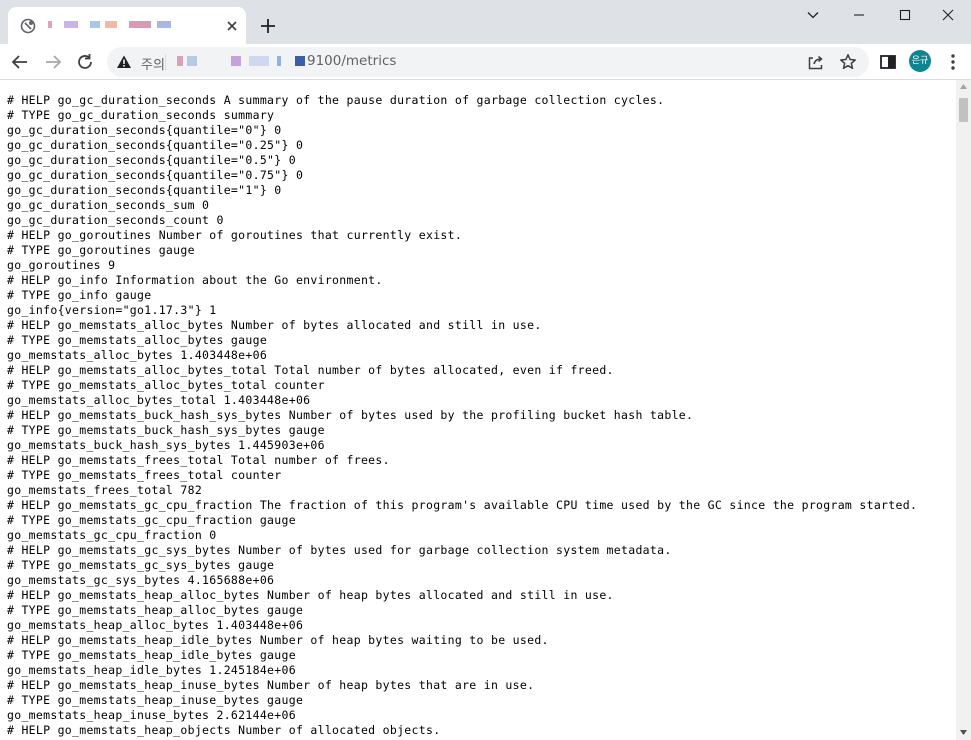  What do you see at coordinates (920, 61) in the screenshot?
I see `avatar: 은규` at bounding box center [920, 61].